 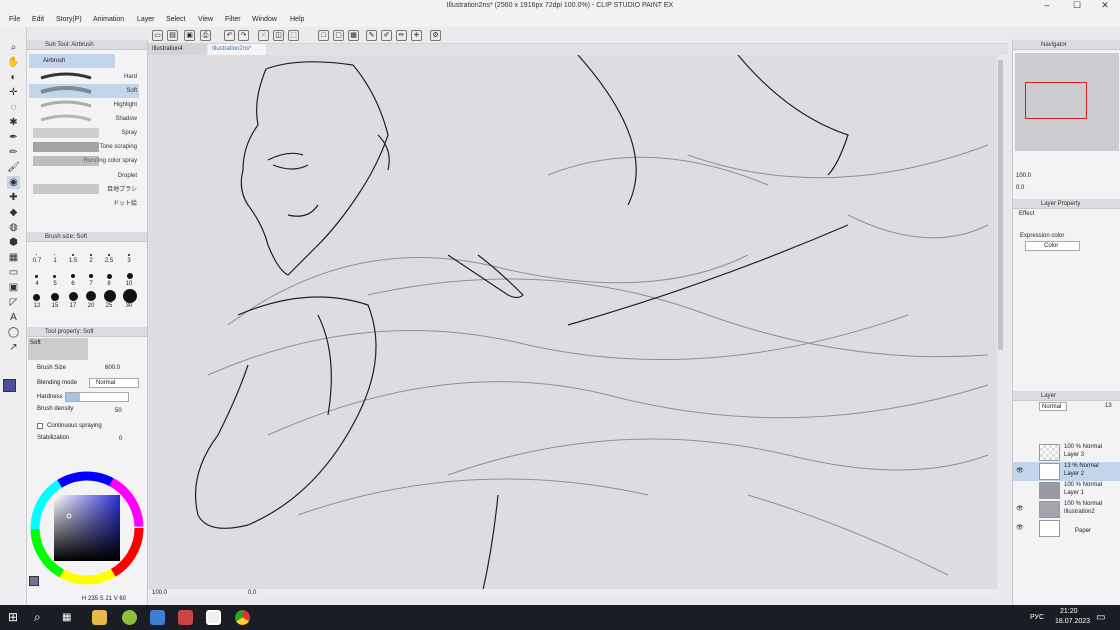 I want to click on navigator-zoom: 100.0, so click(x=1023, y=176).